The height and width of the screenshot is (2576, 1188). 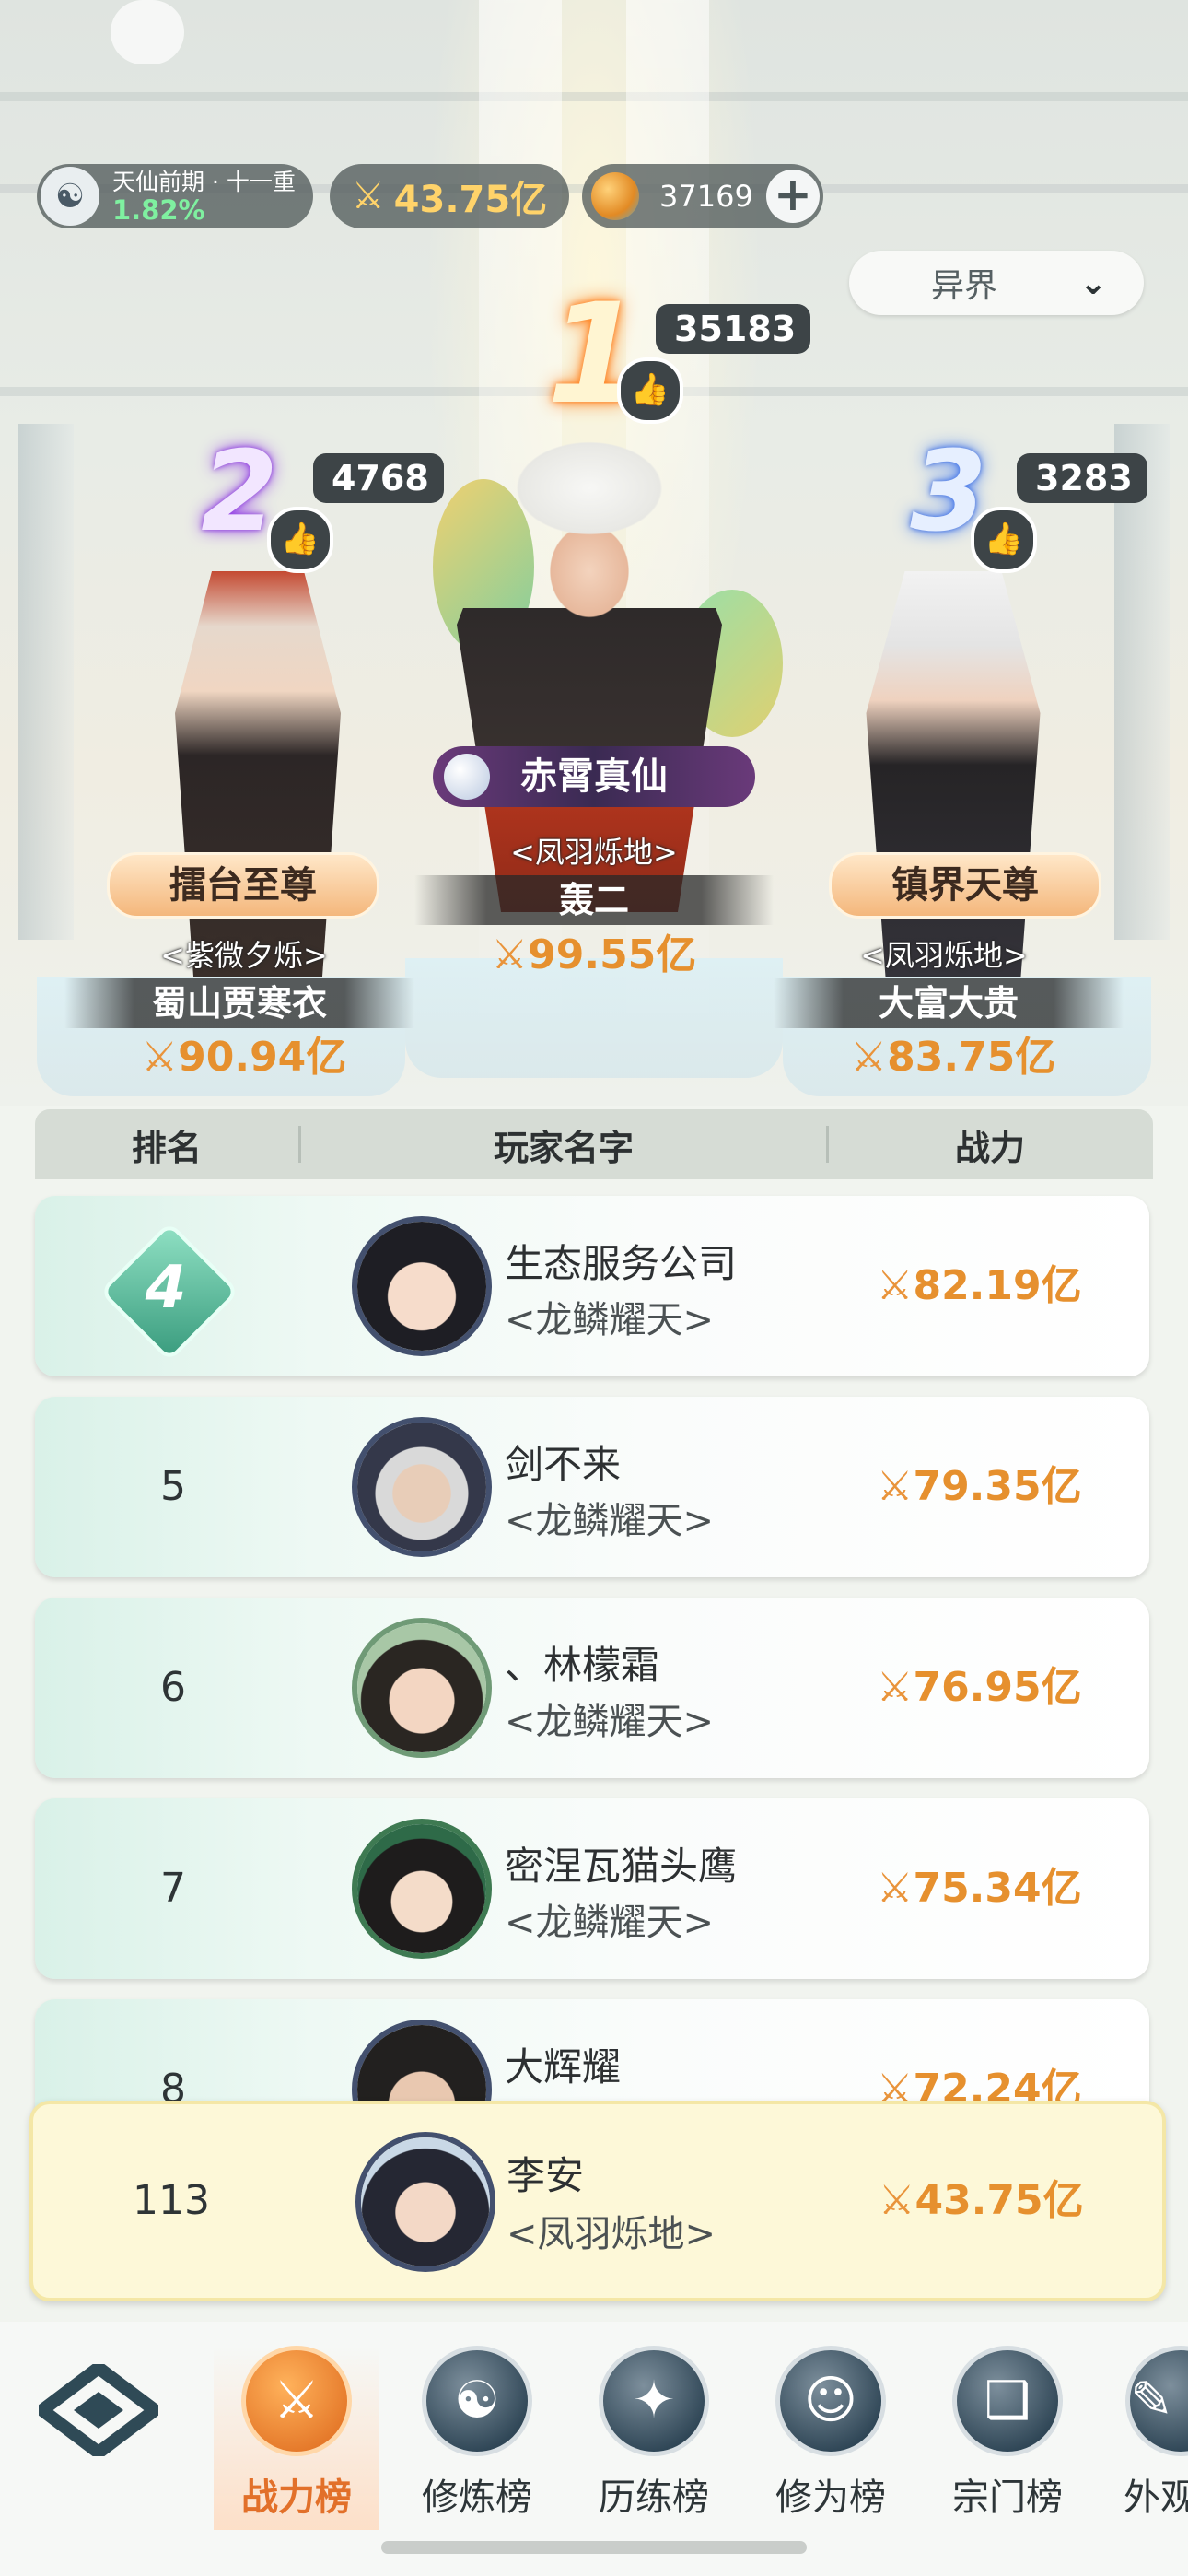 I want to click on player-name: 大富大贵, so click(x=949, y=1003).